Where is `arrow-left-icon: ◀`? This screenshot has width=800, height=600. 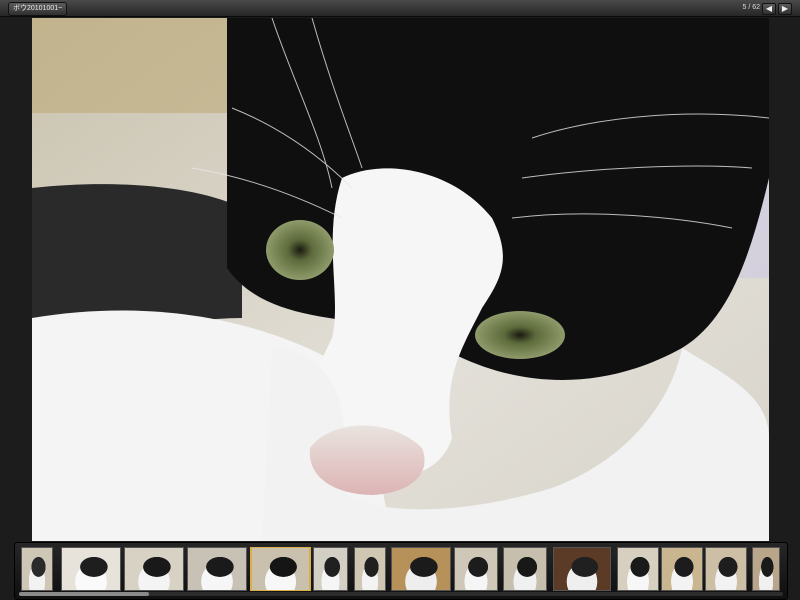 arrow-left-icon: ◀ is located at coordinates (769, 8).